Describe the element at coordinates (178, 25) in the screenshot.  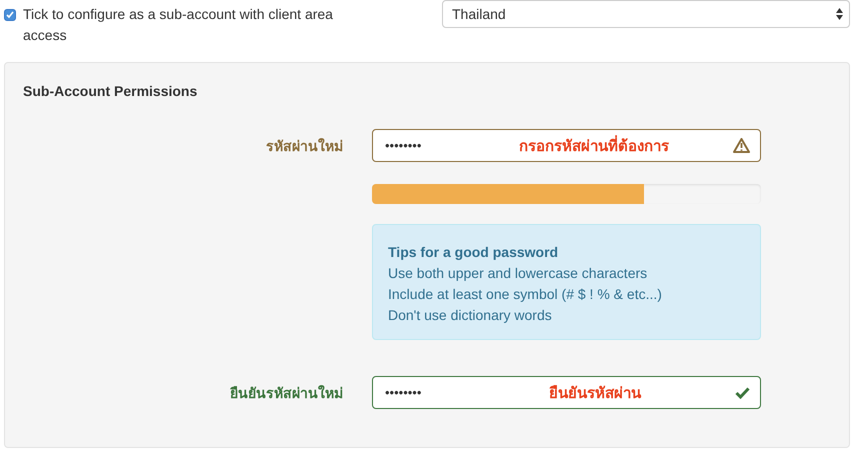
I see `checkbox-label: Tick to configure as a sub-account with client area access` at that location.